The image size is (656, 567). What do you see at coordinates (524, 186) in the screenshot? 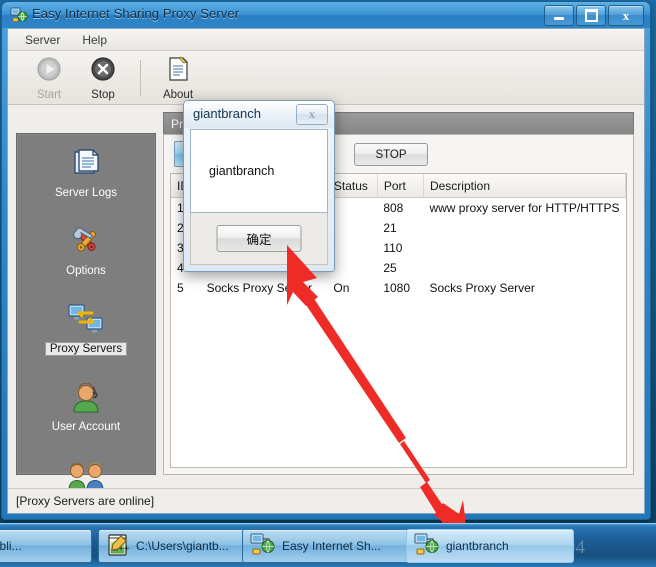
I see `column-header-description: Description` at bounding box center [524, 186].